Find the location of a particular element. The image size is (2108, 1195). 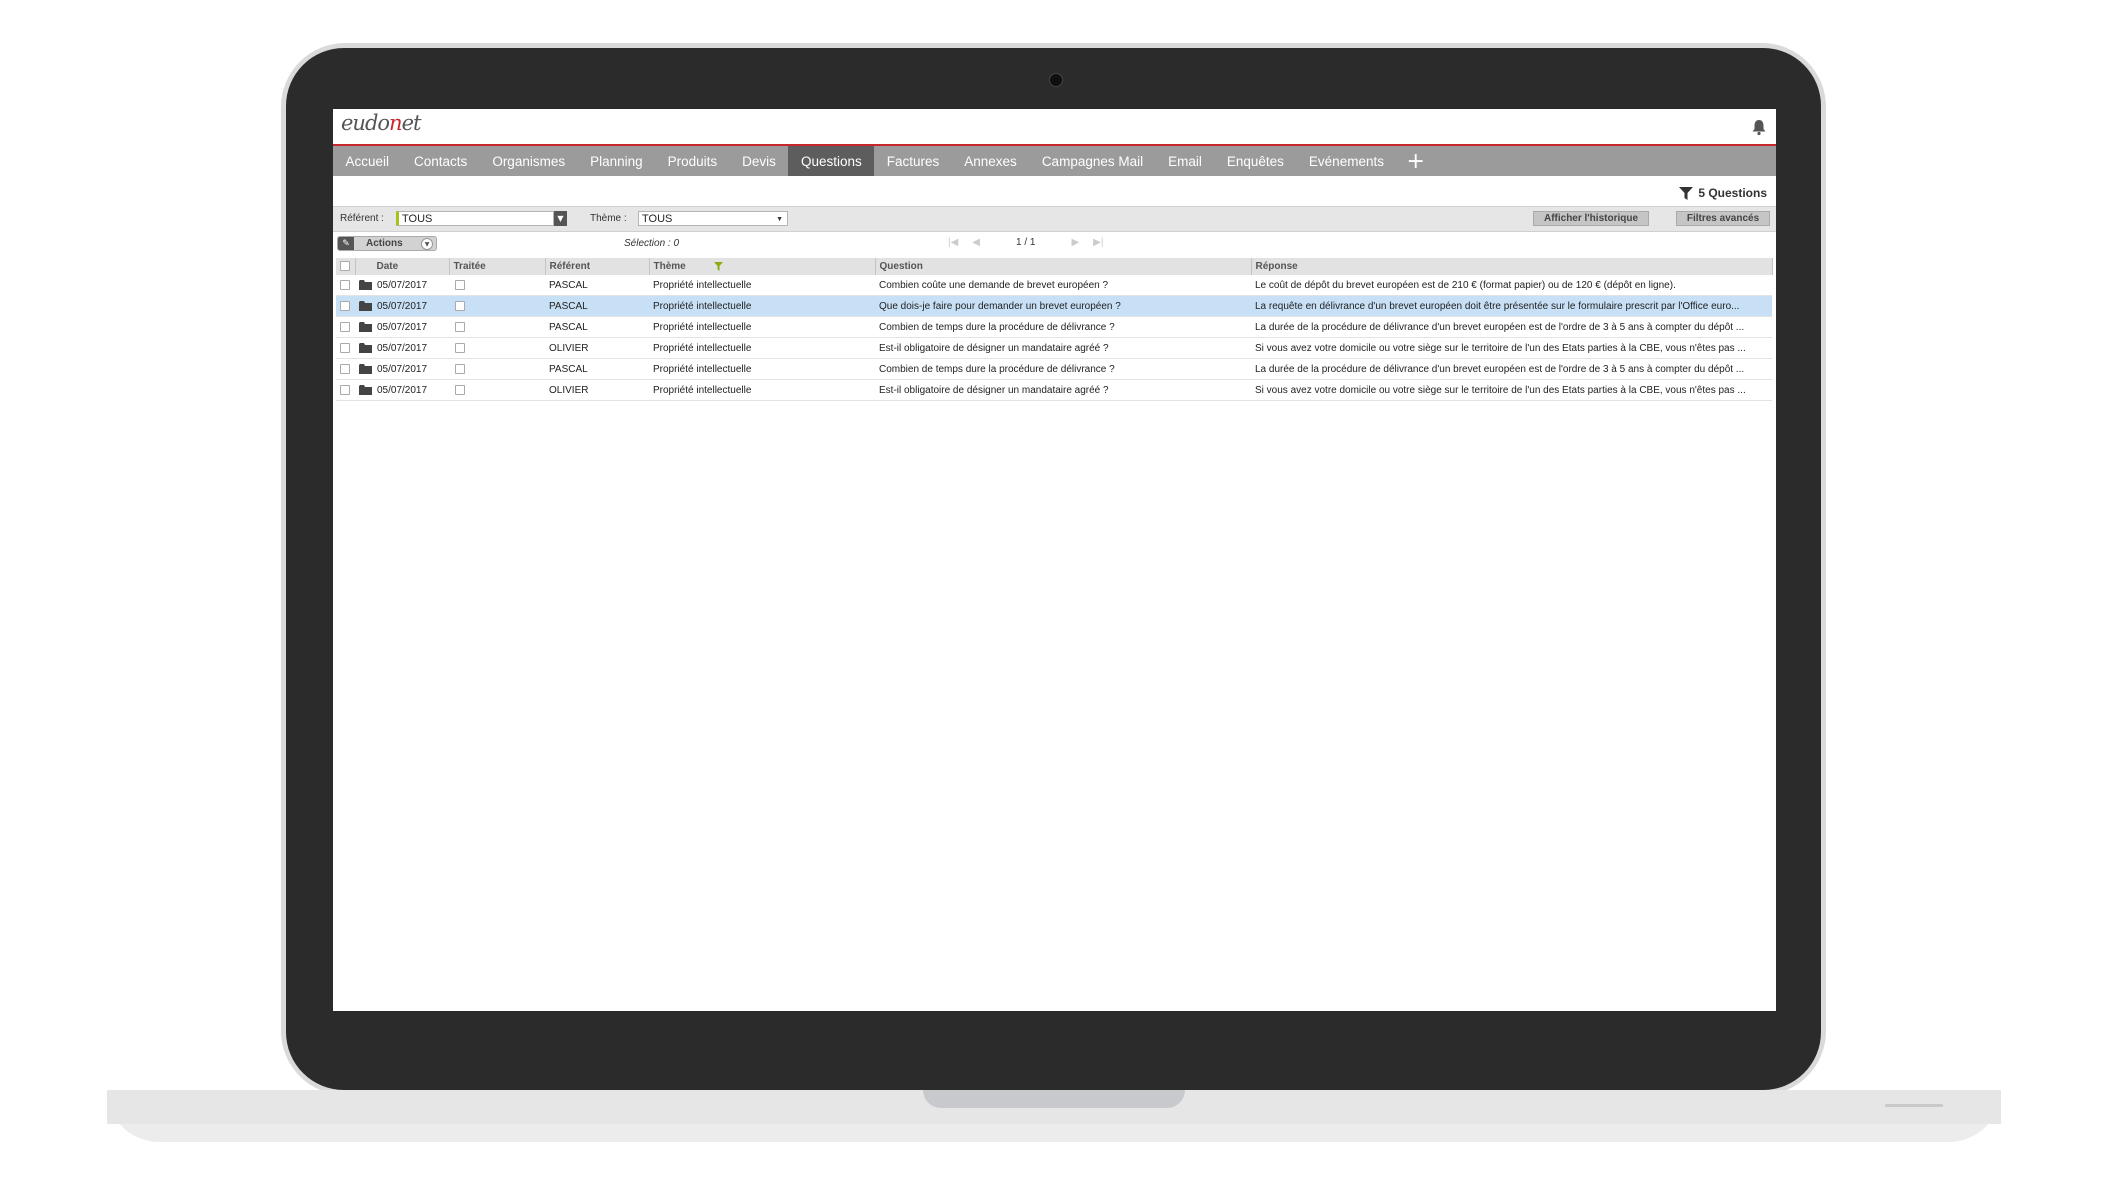

tab-accueil: Accueil is located at coordinates (367, 161).